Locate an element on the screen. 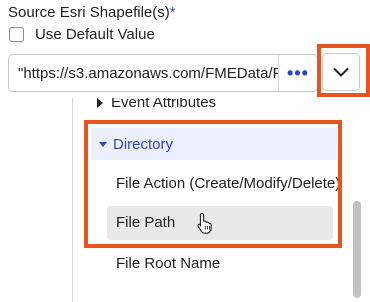 The image size is (370, 302). menu-item-file-root-name: File Root Name is located at coordinates (168, 263).